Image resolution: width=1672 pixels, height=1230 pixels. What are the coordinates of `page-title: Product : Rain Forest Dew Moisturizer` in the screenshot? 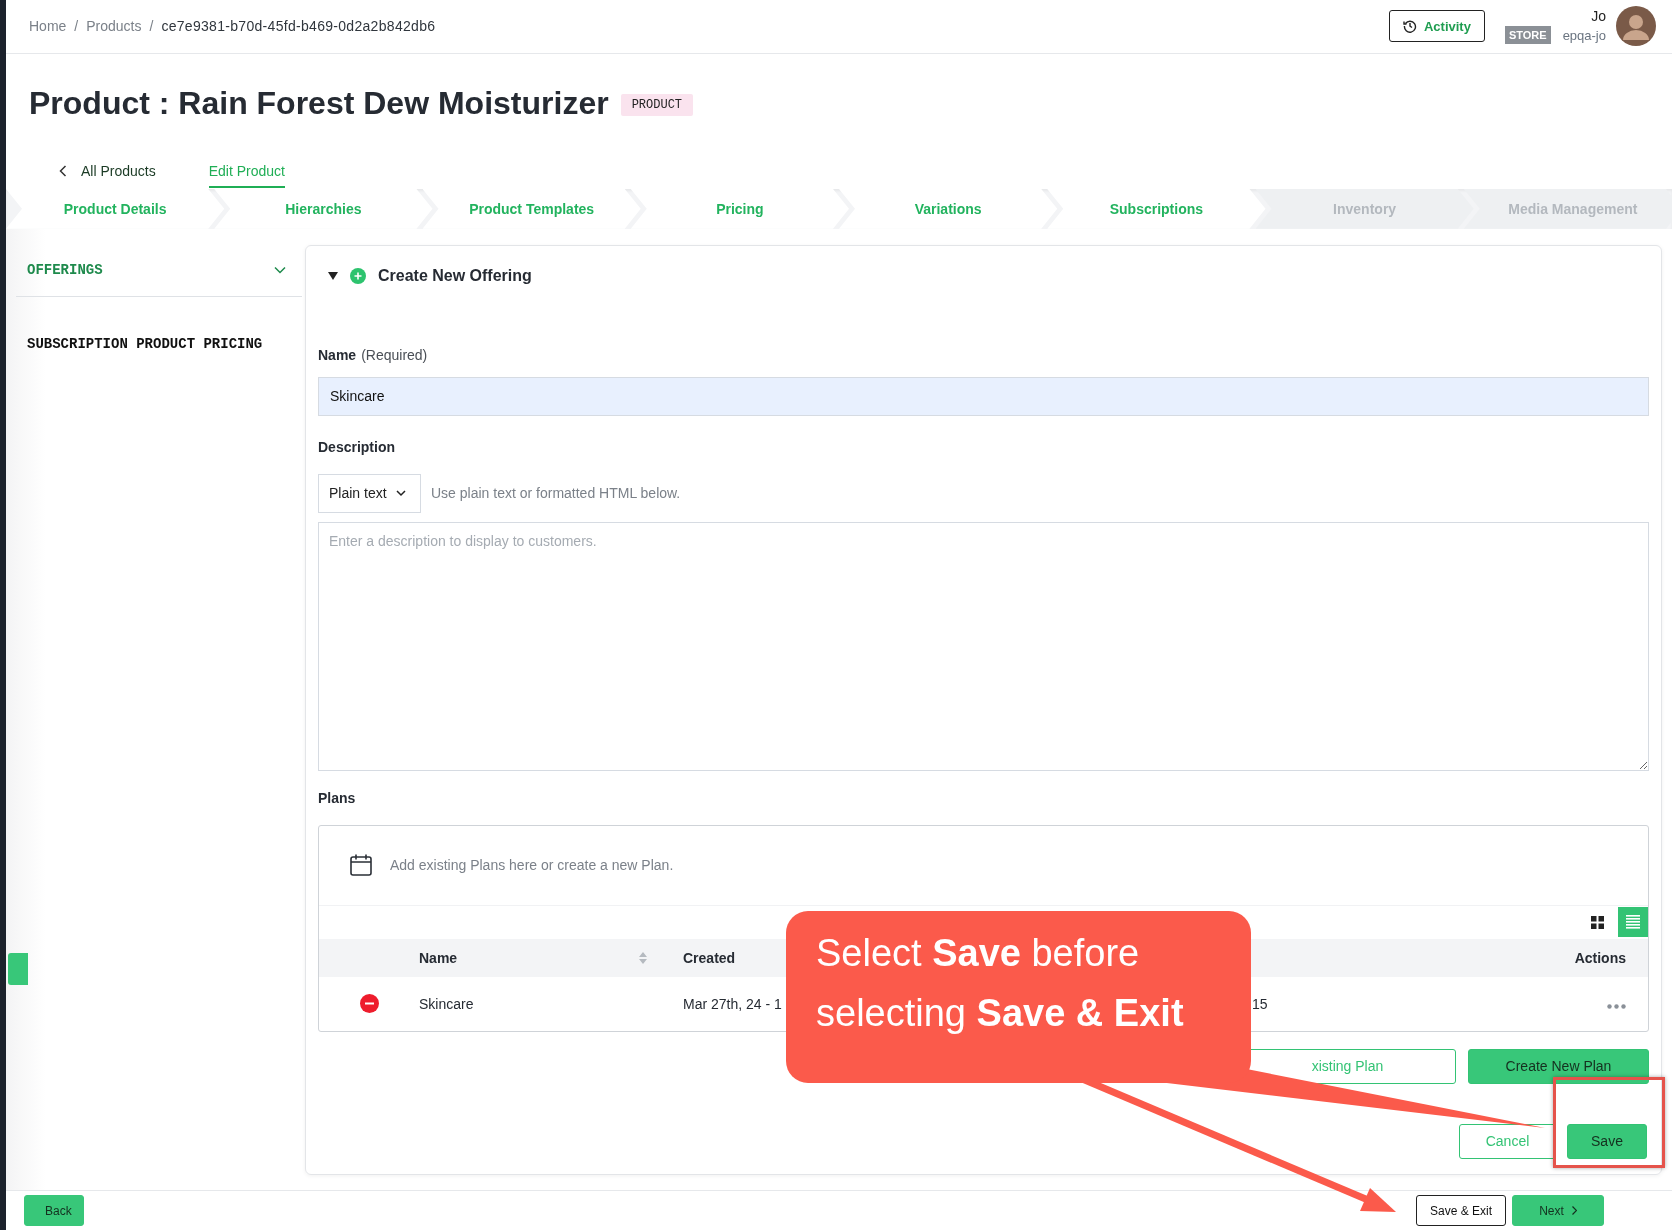 It's located at (319, 104).